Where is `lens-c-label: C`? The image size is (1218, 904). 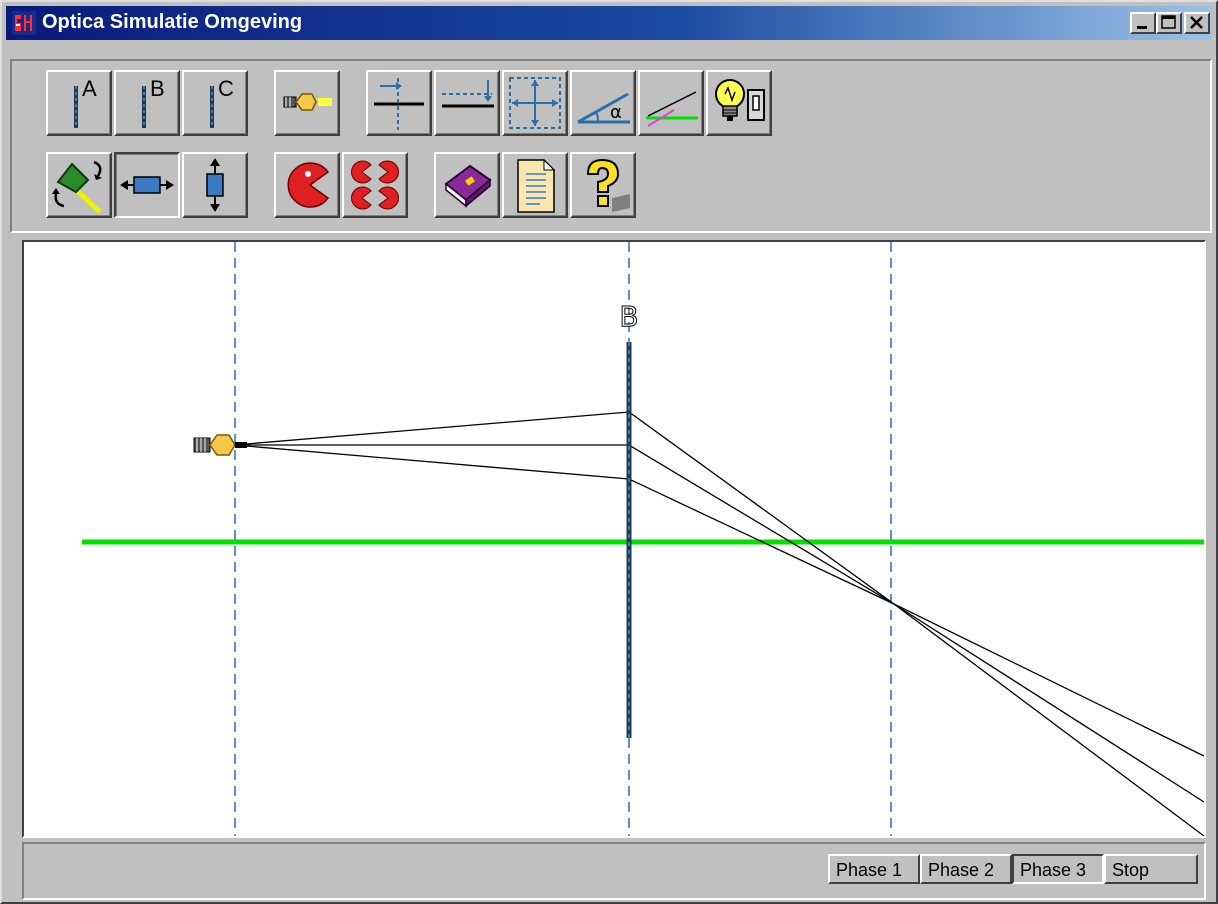
lens-c-label: C is located at coordinates (226, 88).